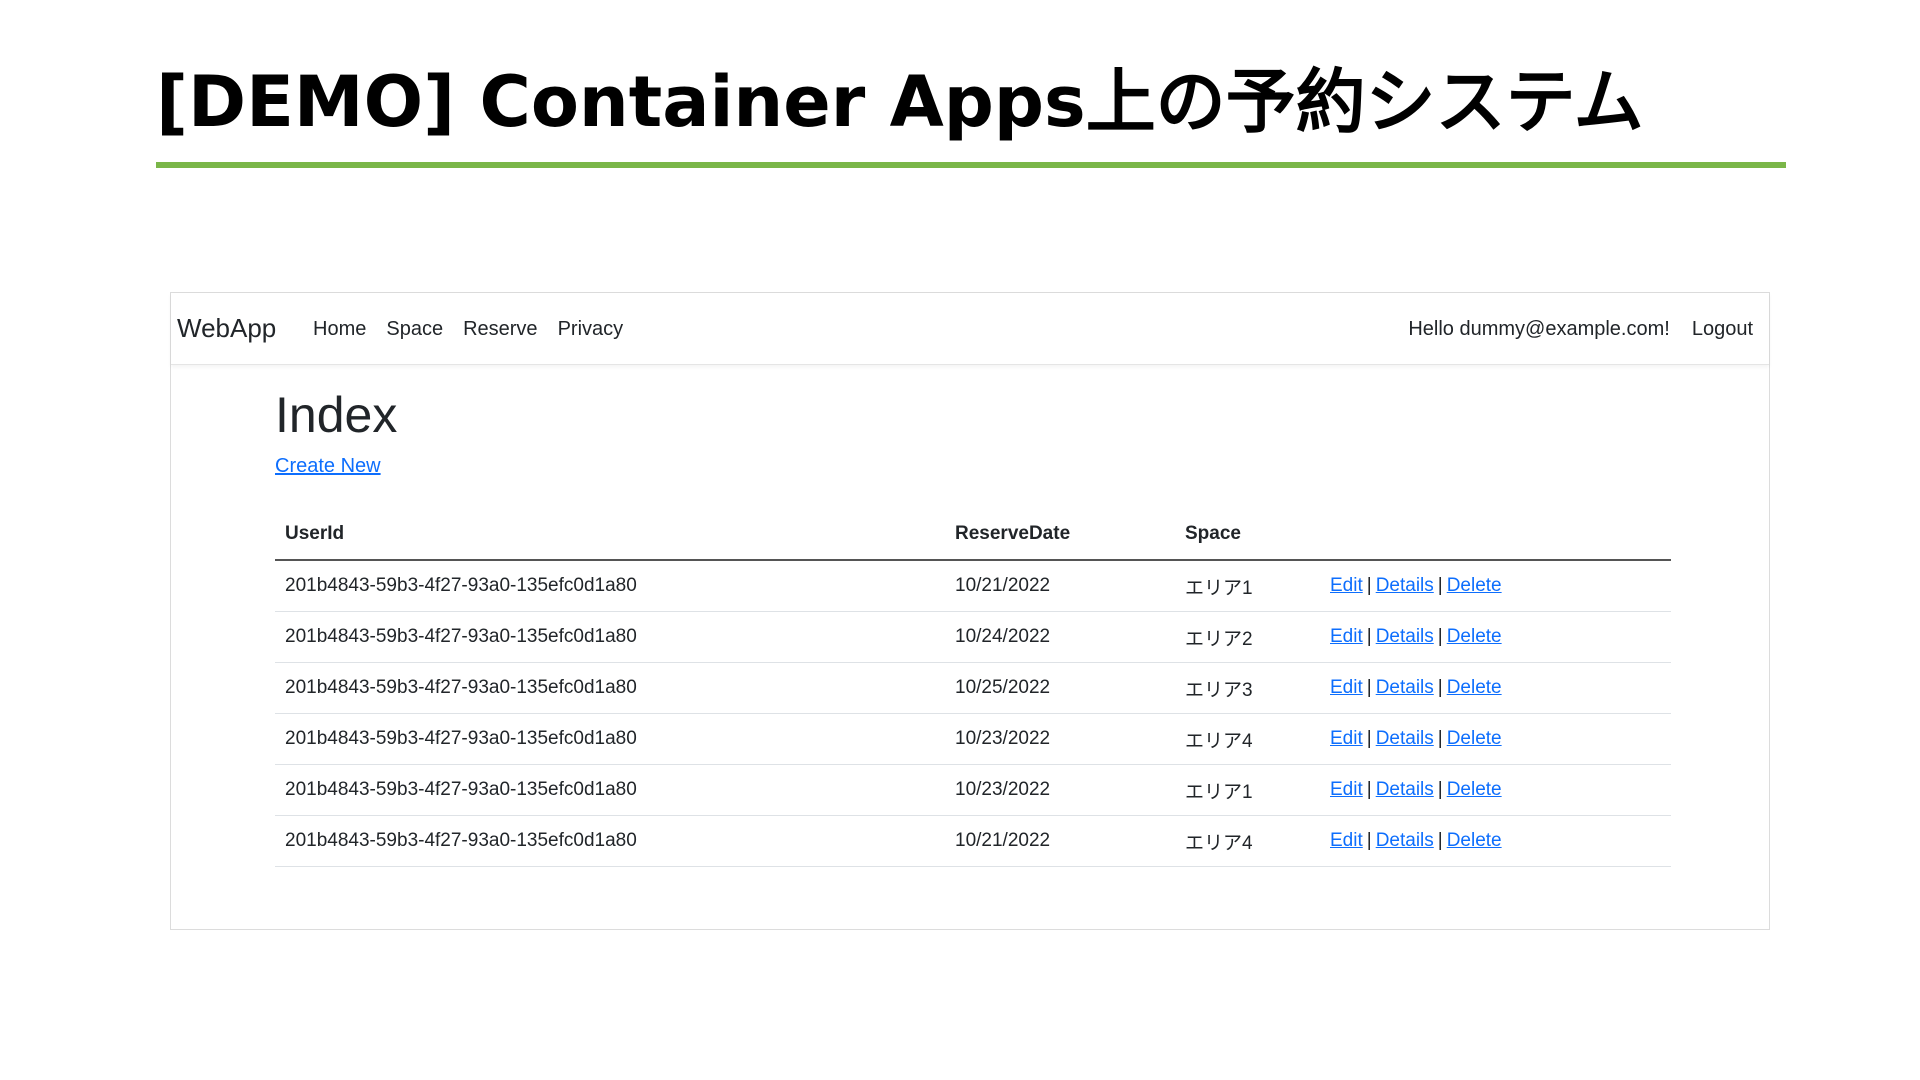 The height and width of the screenshot is (1080, 1920). Describe the element at coordinates (1060, 535) in the screenshot. I see `header-reservedate: ReserveDate` at that location.